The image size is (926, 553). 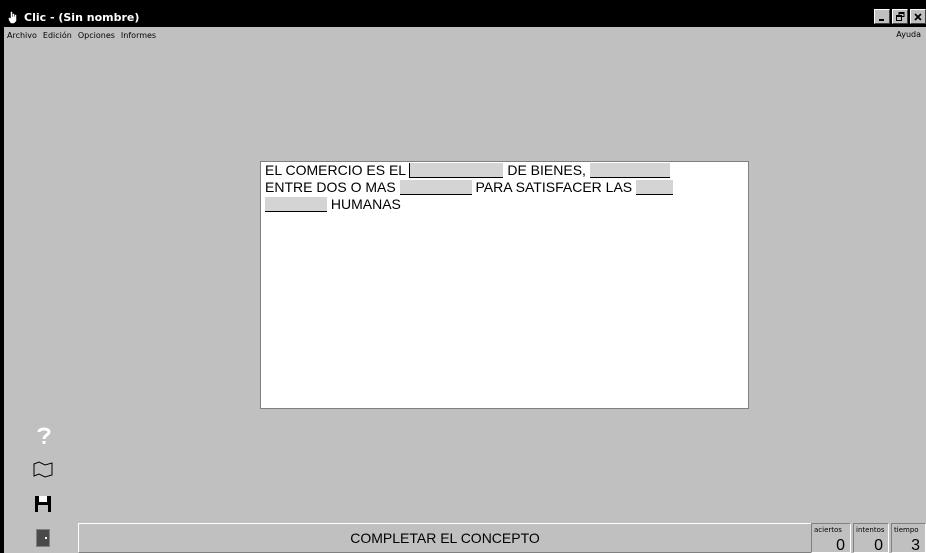 I want to click on help-icon, so click(x=44, y=436).